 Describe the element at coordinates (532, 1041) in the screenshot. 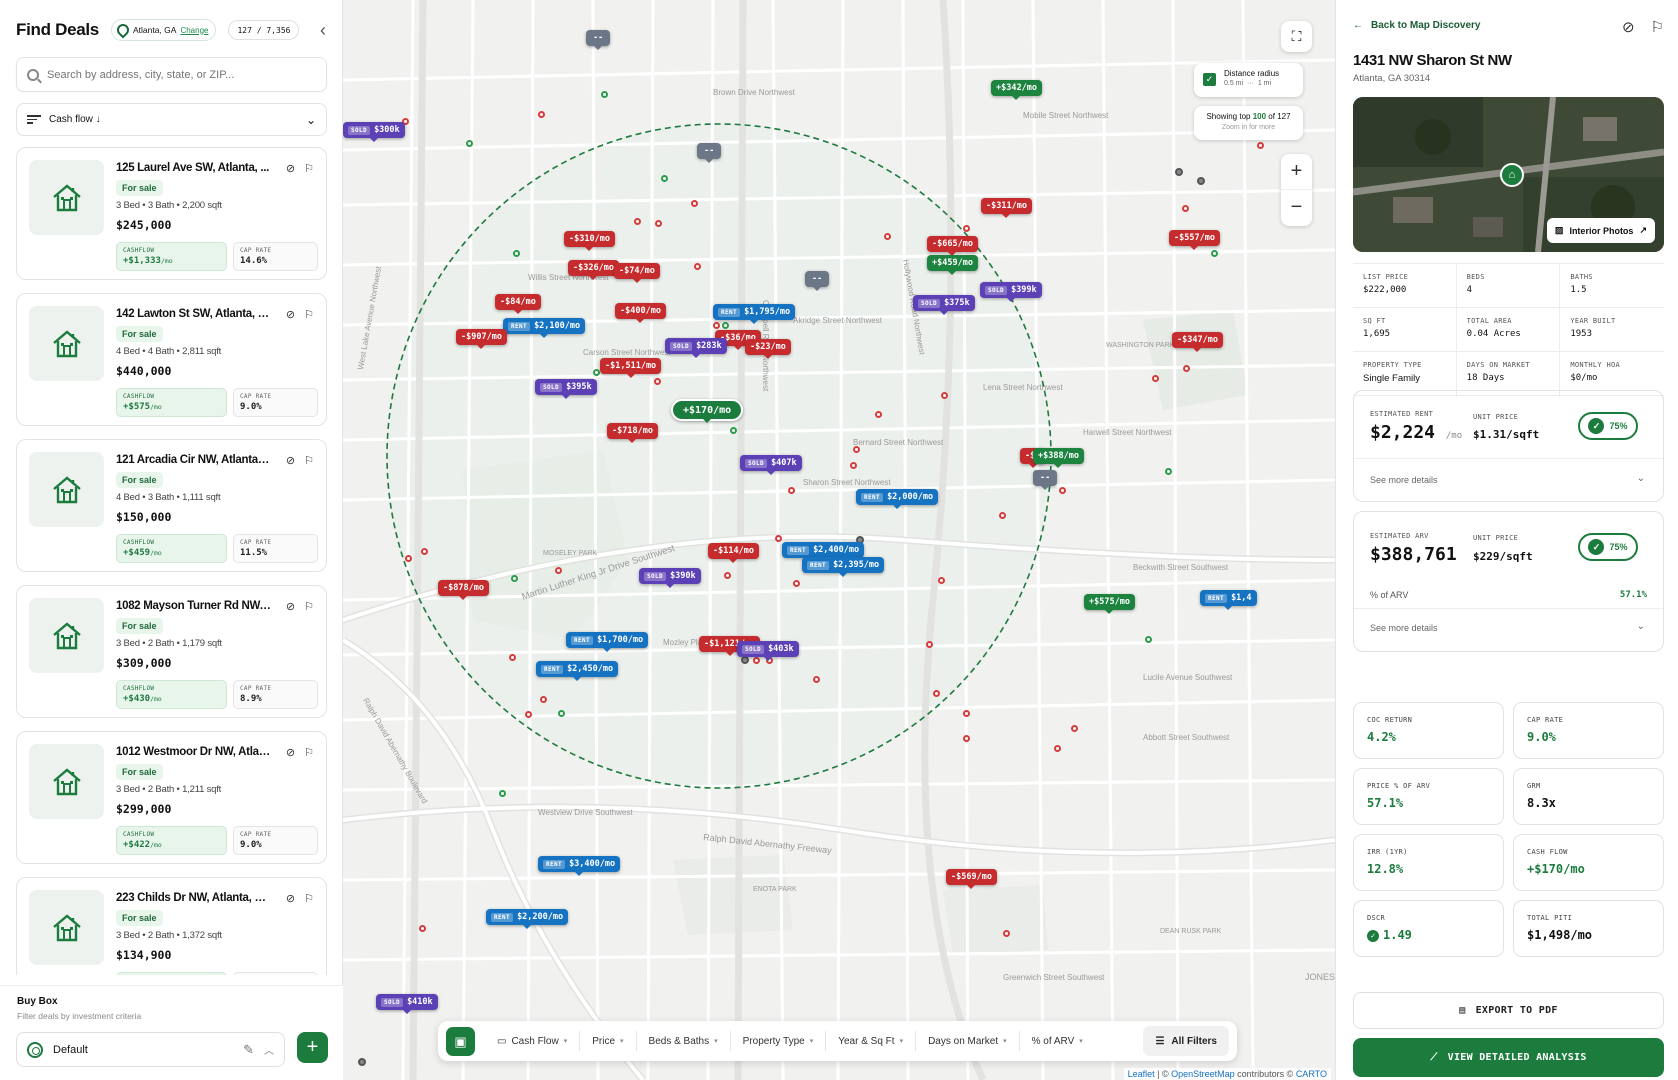

I see `filter-dropdown: ▭ Cash Flow ▾` at that location.